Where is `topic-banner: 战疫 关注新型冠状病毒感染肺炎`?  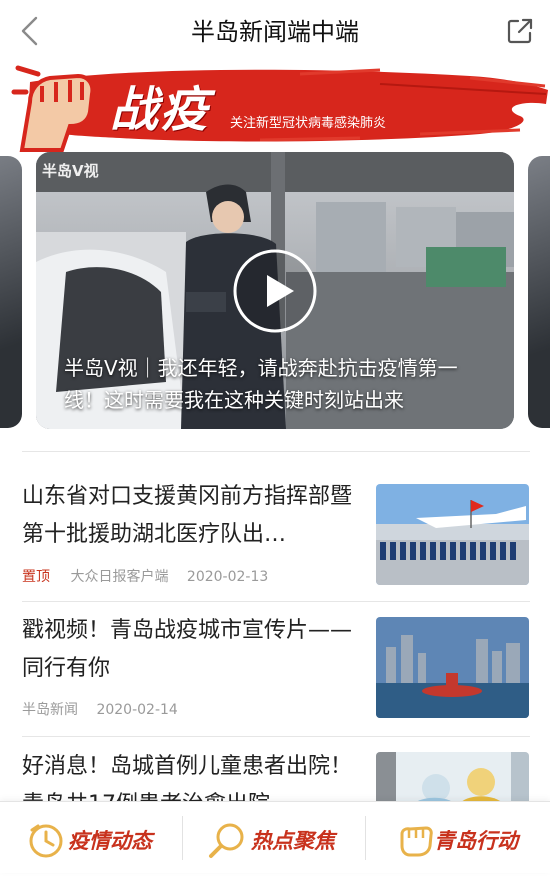
topic-banner: 战疫 关注新型冠状病毒感染肺炎 is located at coordinates (275, 109).